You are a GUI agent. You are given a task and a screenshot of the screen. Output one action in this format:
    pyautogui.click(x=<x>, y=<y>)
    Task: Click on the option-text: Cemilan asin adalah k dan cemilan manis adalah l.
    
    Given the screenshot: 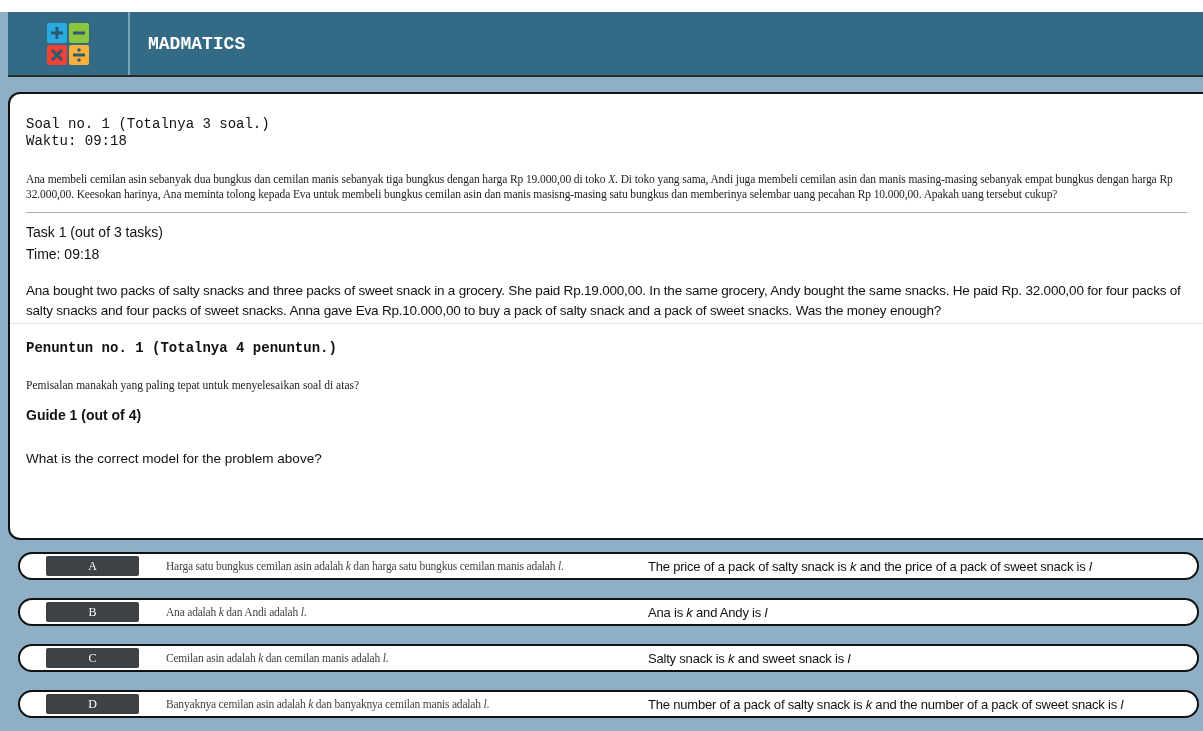 What is the action you would take?
    pyautogui.click(x=278, y=658)
    